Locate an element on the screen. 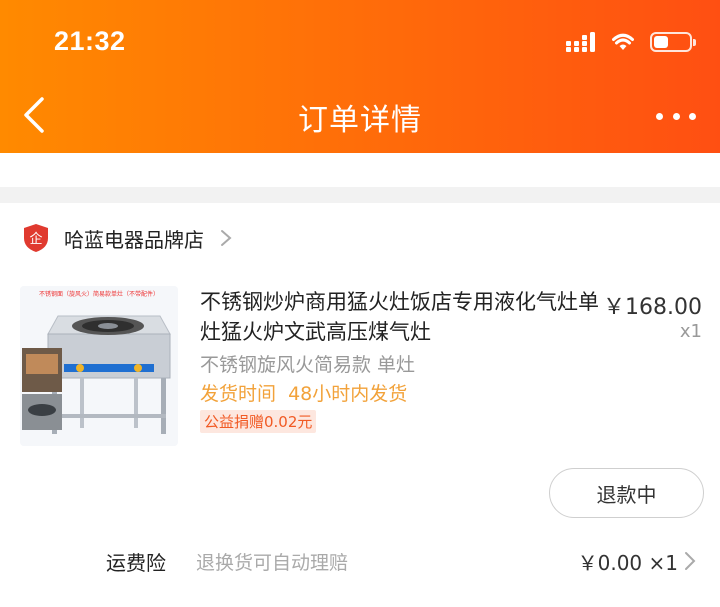 The image size is (720, 607). more-menu-icon is located at coordinates (676, 116).